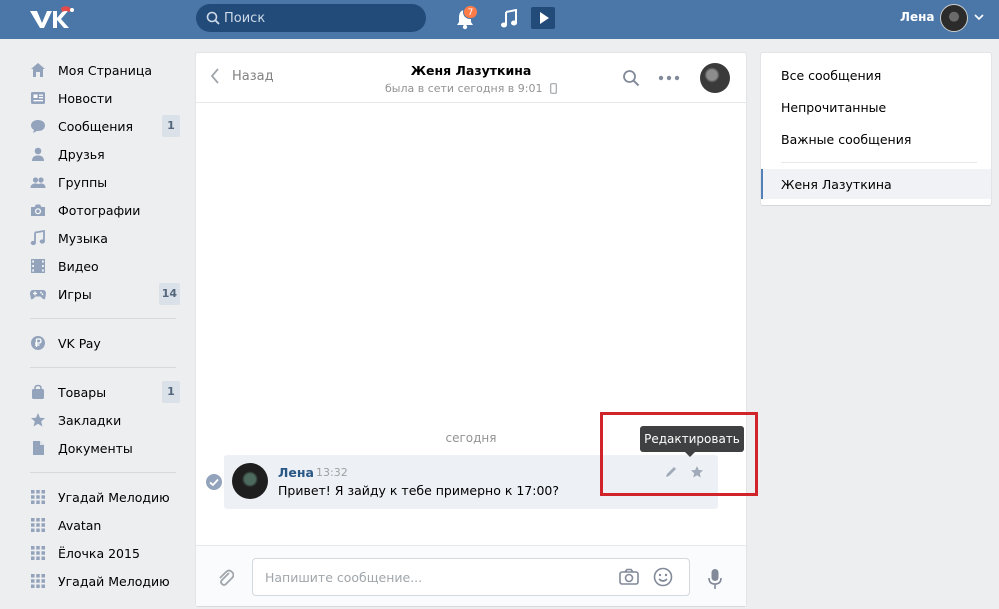 This screenshot has height=609, width=999. Describe the element at coordinates (954, 18) in the screenshot. I see `avatar` at that location.